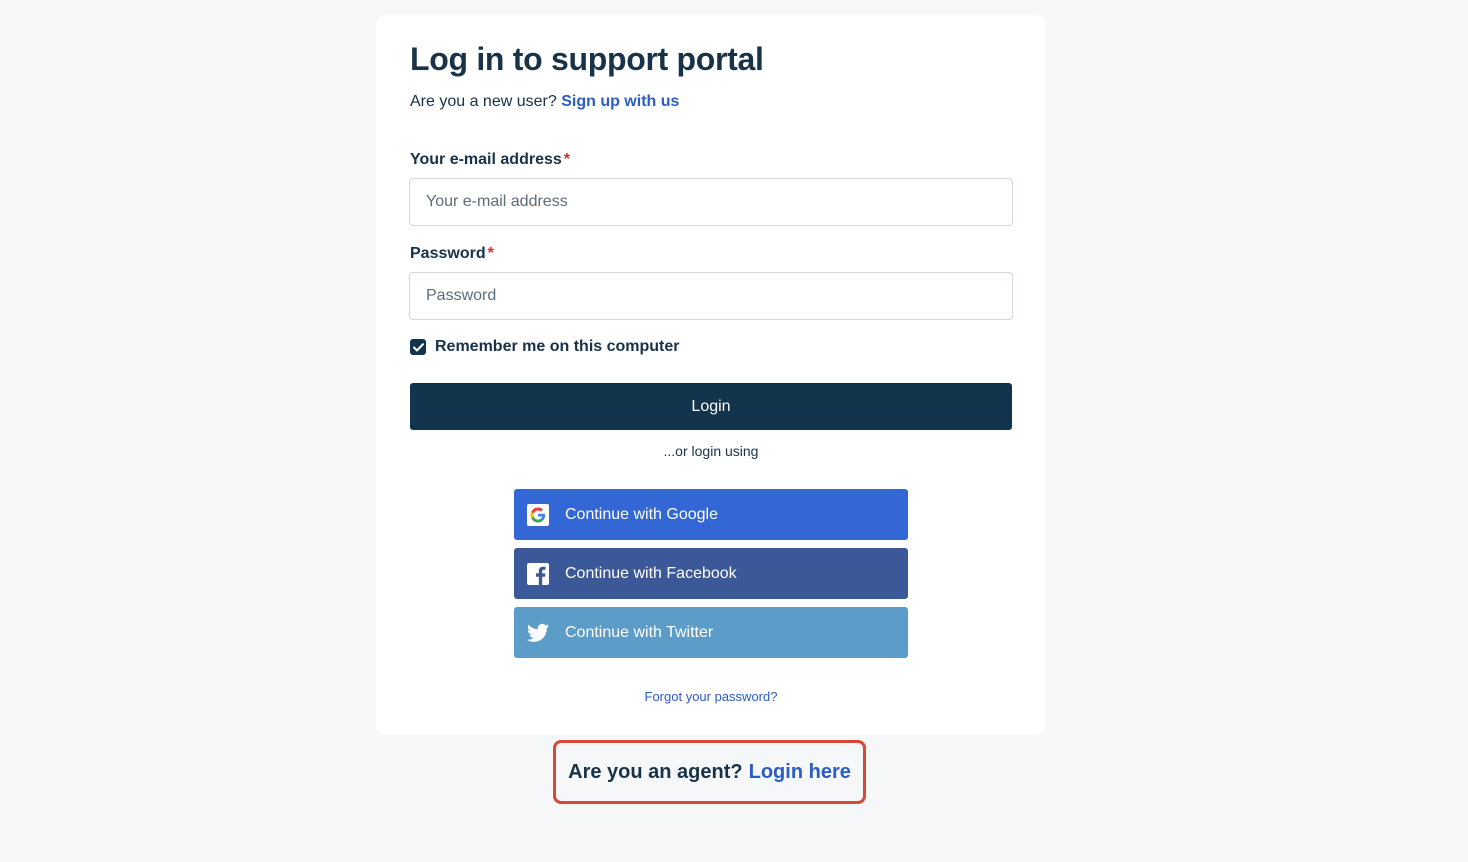  I want to click on new-user-text: Are you a new user?, so click(483, 101).